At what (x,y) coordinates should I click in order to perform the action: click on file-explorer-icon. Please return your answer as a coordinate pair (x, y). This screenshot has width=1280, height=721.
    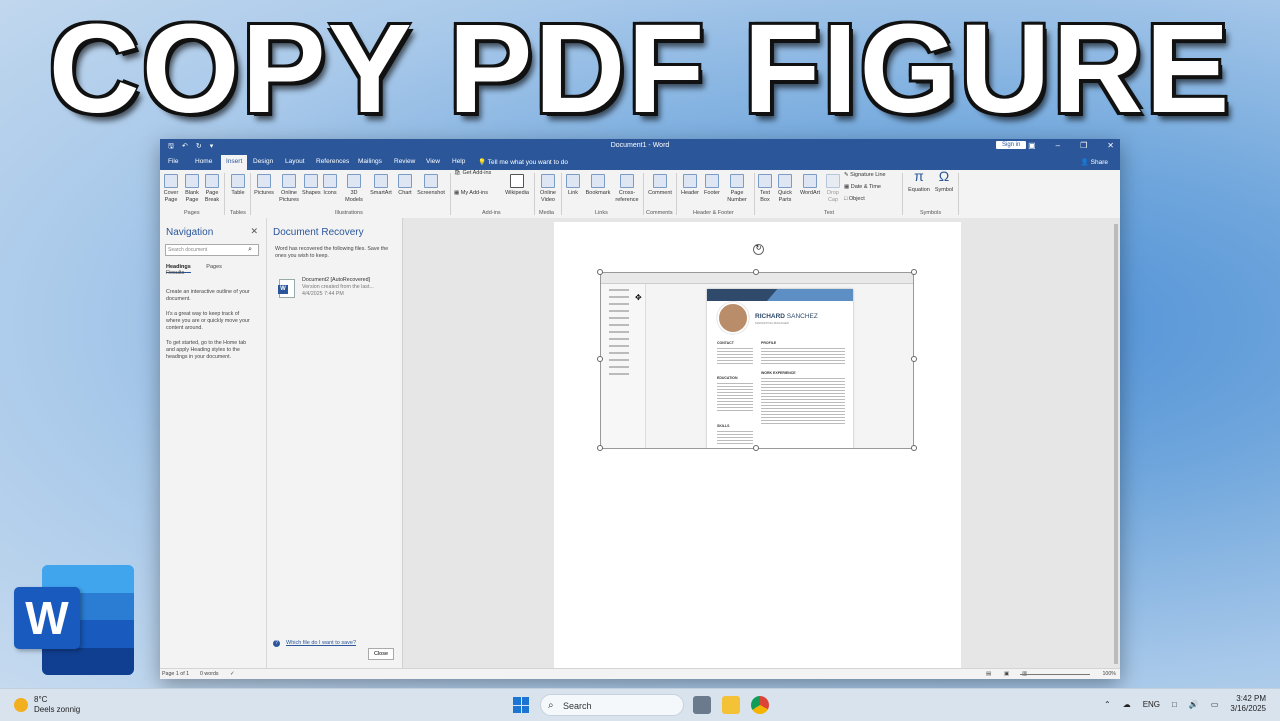
    Looking at the image, I should click on (731, 705).